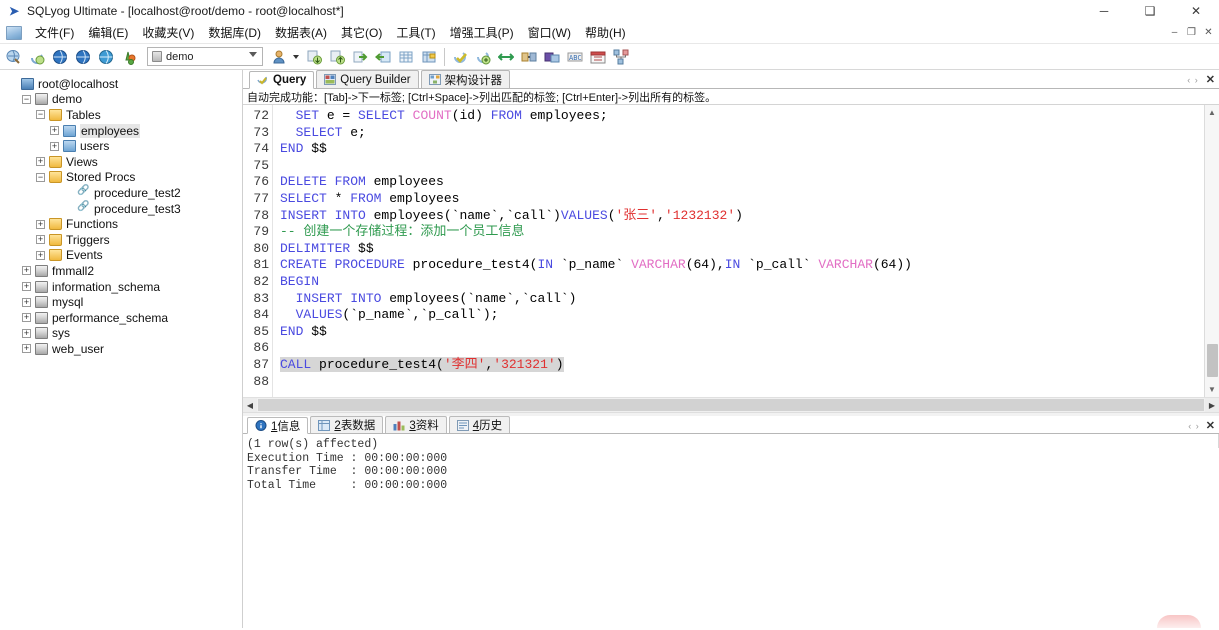 Image resolution: width=1219 pixels, height=630 pixels. I want to click on sql-formatter-button: ABC, so click(575, 57).